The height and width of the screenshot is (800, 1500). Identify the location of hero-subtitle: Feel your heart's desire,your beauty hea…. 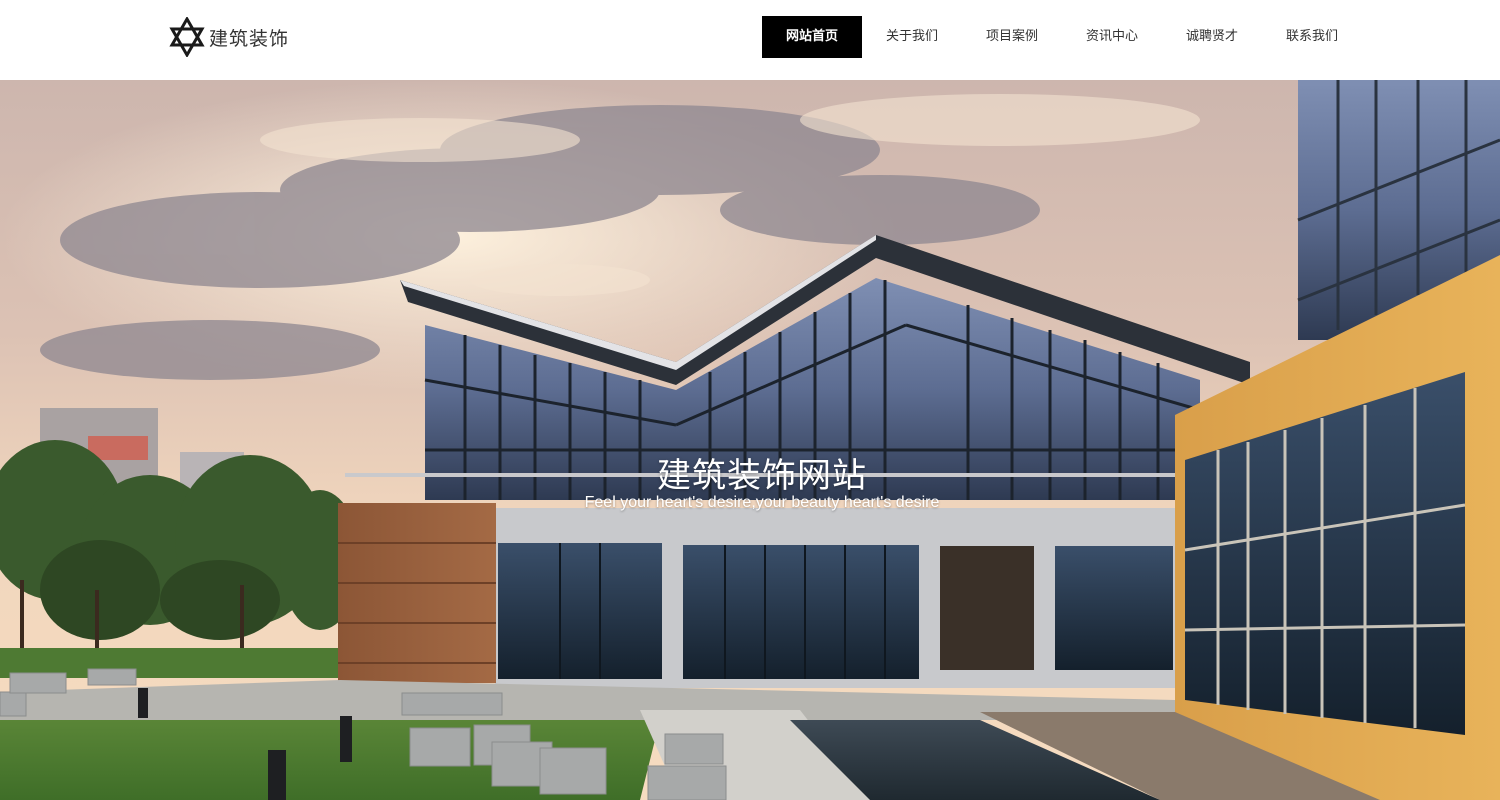
(762, 502).